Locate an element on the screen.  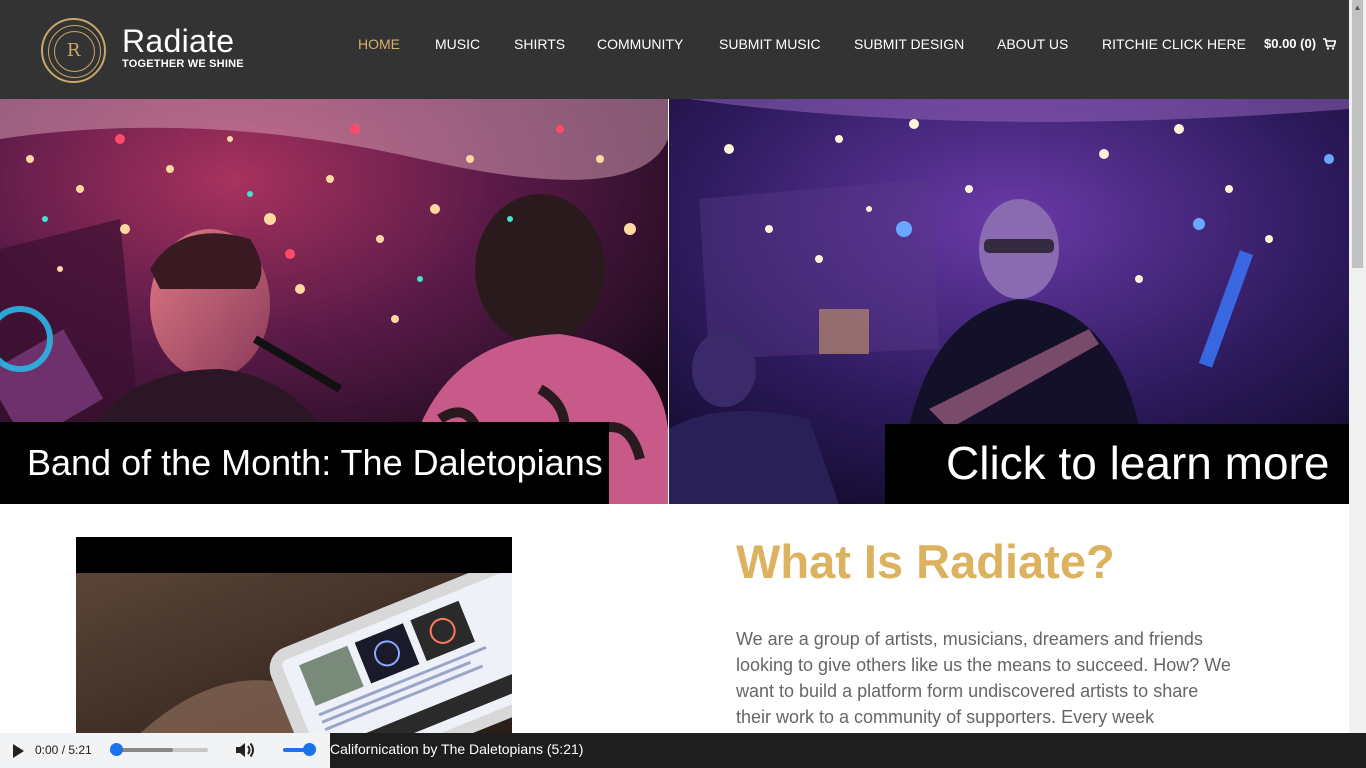
volume-handle is located at coordinates (309, 749).